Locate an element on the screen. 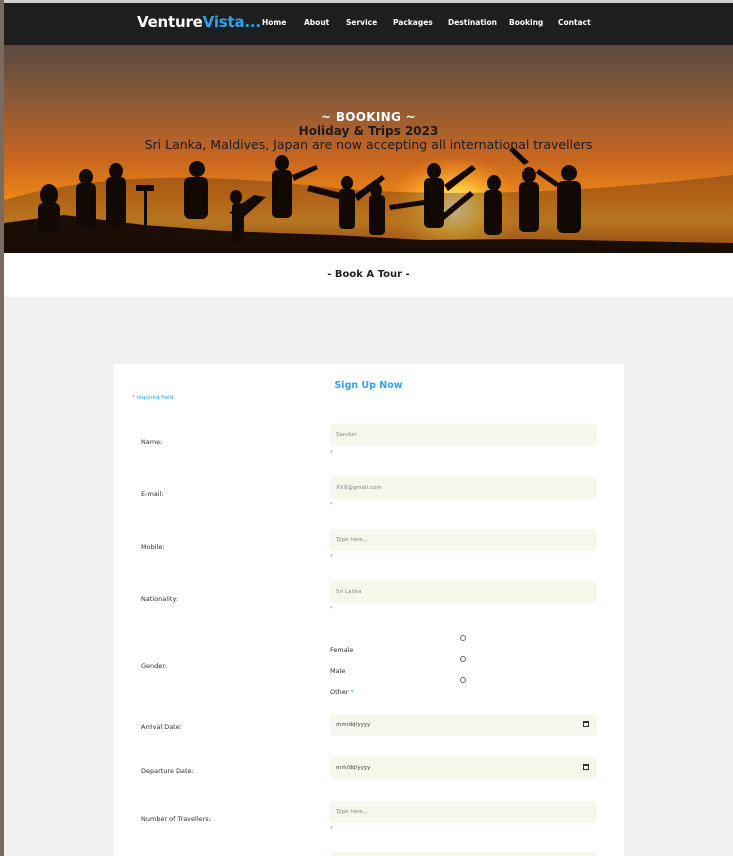  section-title: - Book A Tour - is located at coordinates (368, 274).